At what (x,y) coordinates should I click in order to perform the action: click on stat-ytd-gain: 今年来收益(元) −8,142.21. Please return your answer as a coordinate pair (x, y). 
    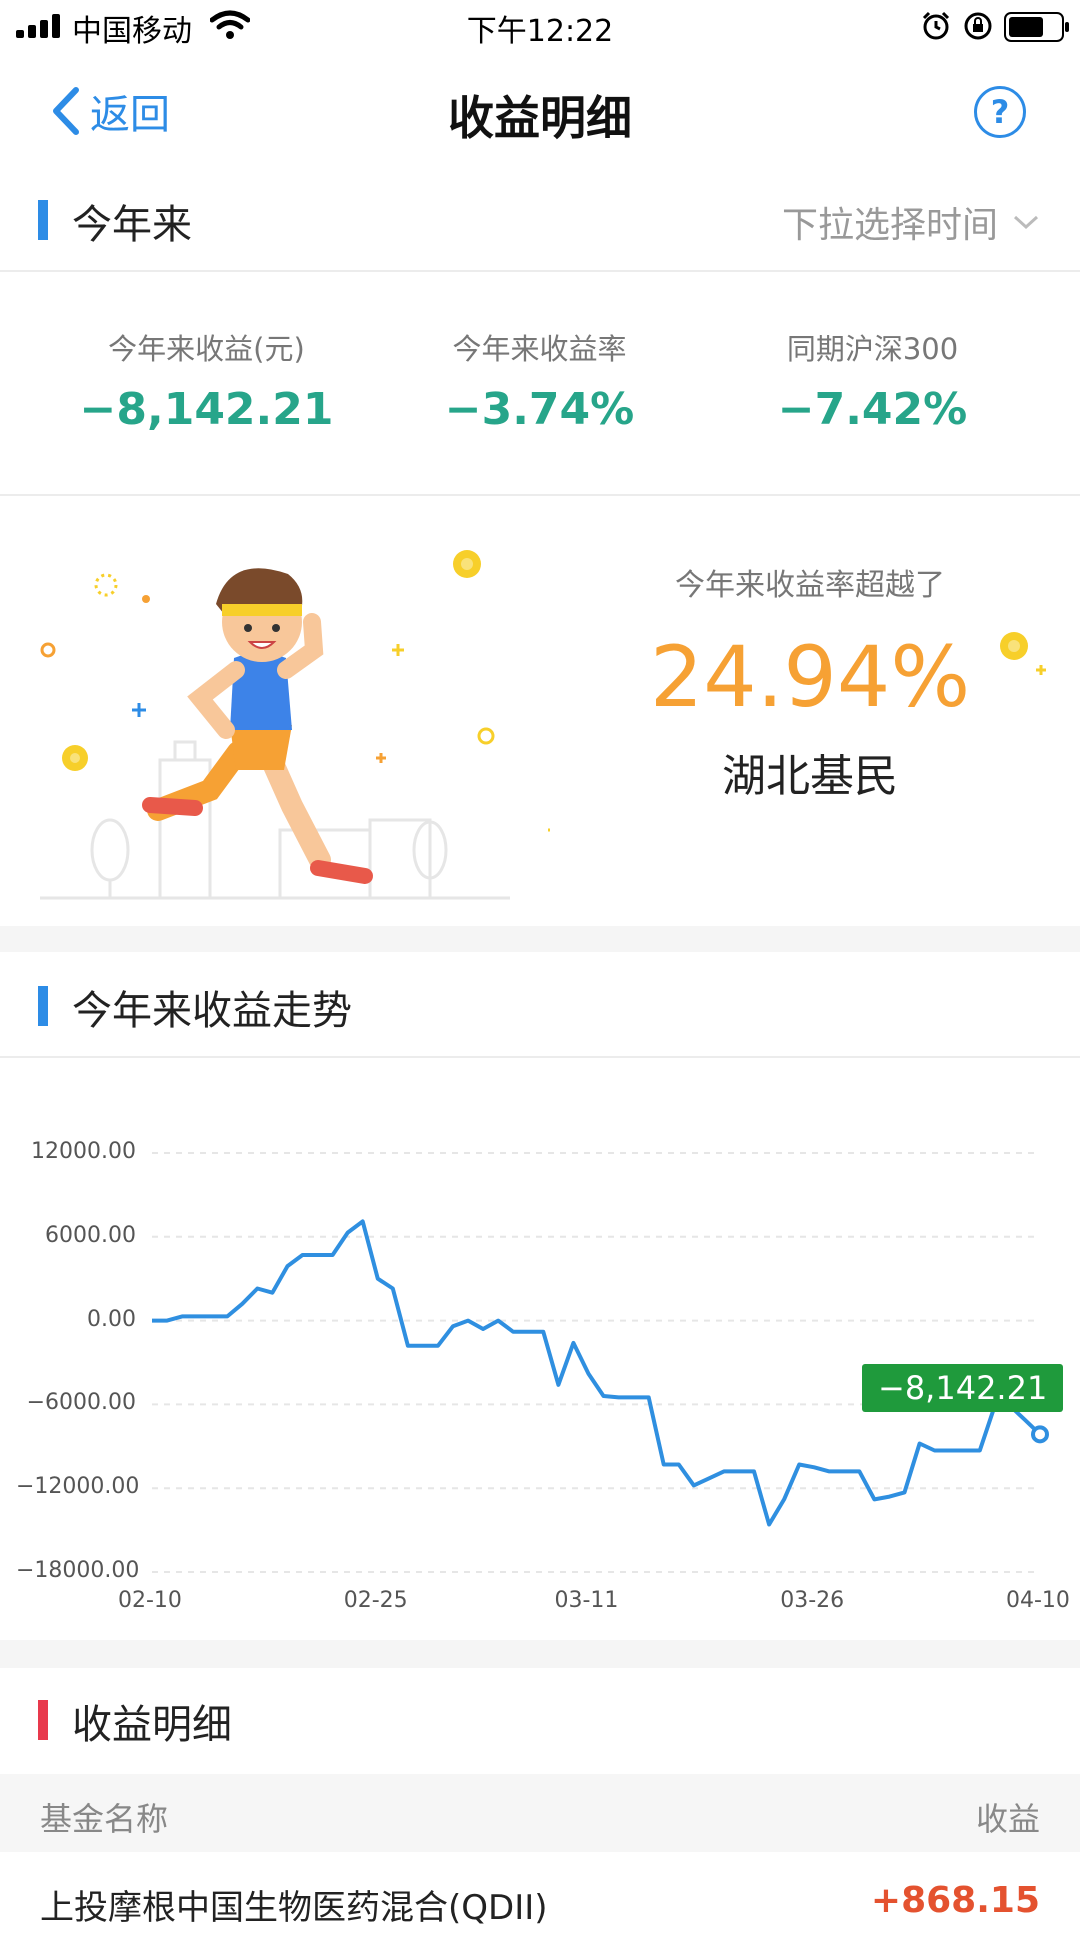
    Looking at the image, I should click on (206, 380).